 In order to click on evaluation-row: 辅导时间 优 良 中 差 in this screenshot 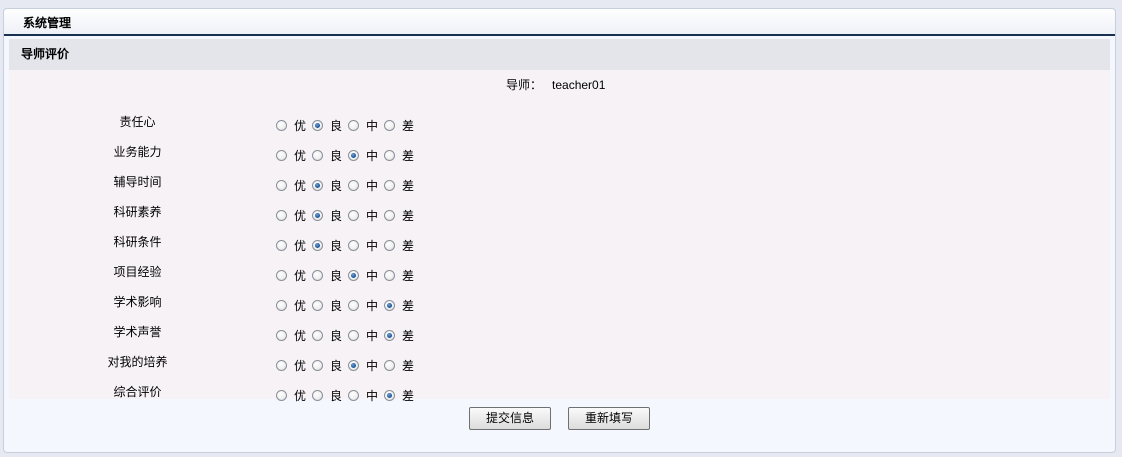, I will do `click(559, 185)`.